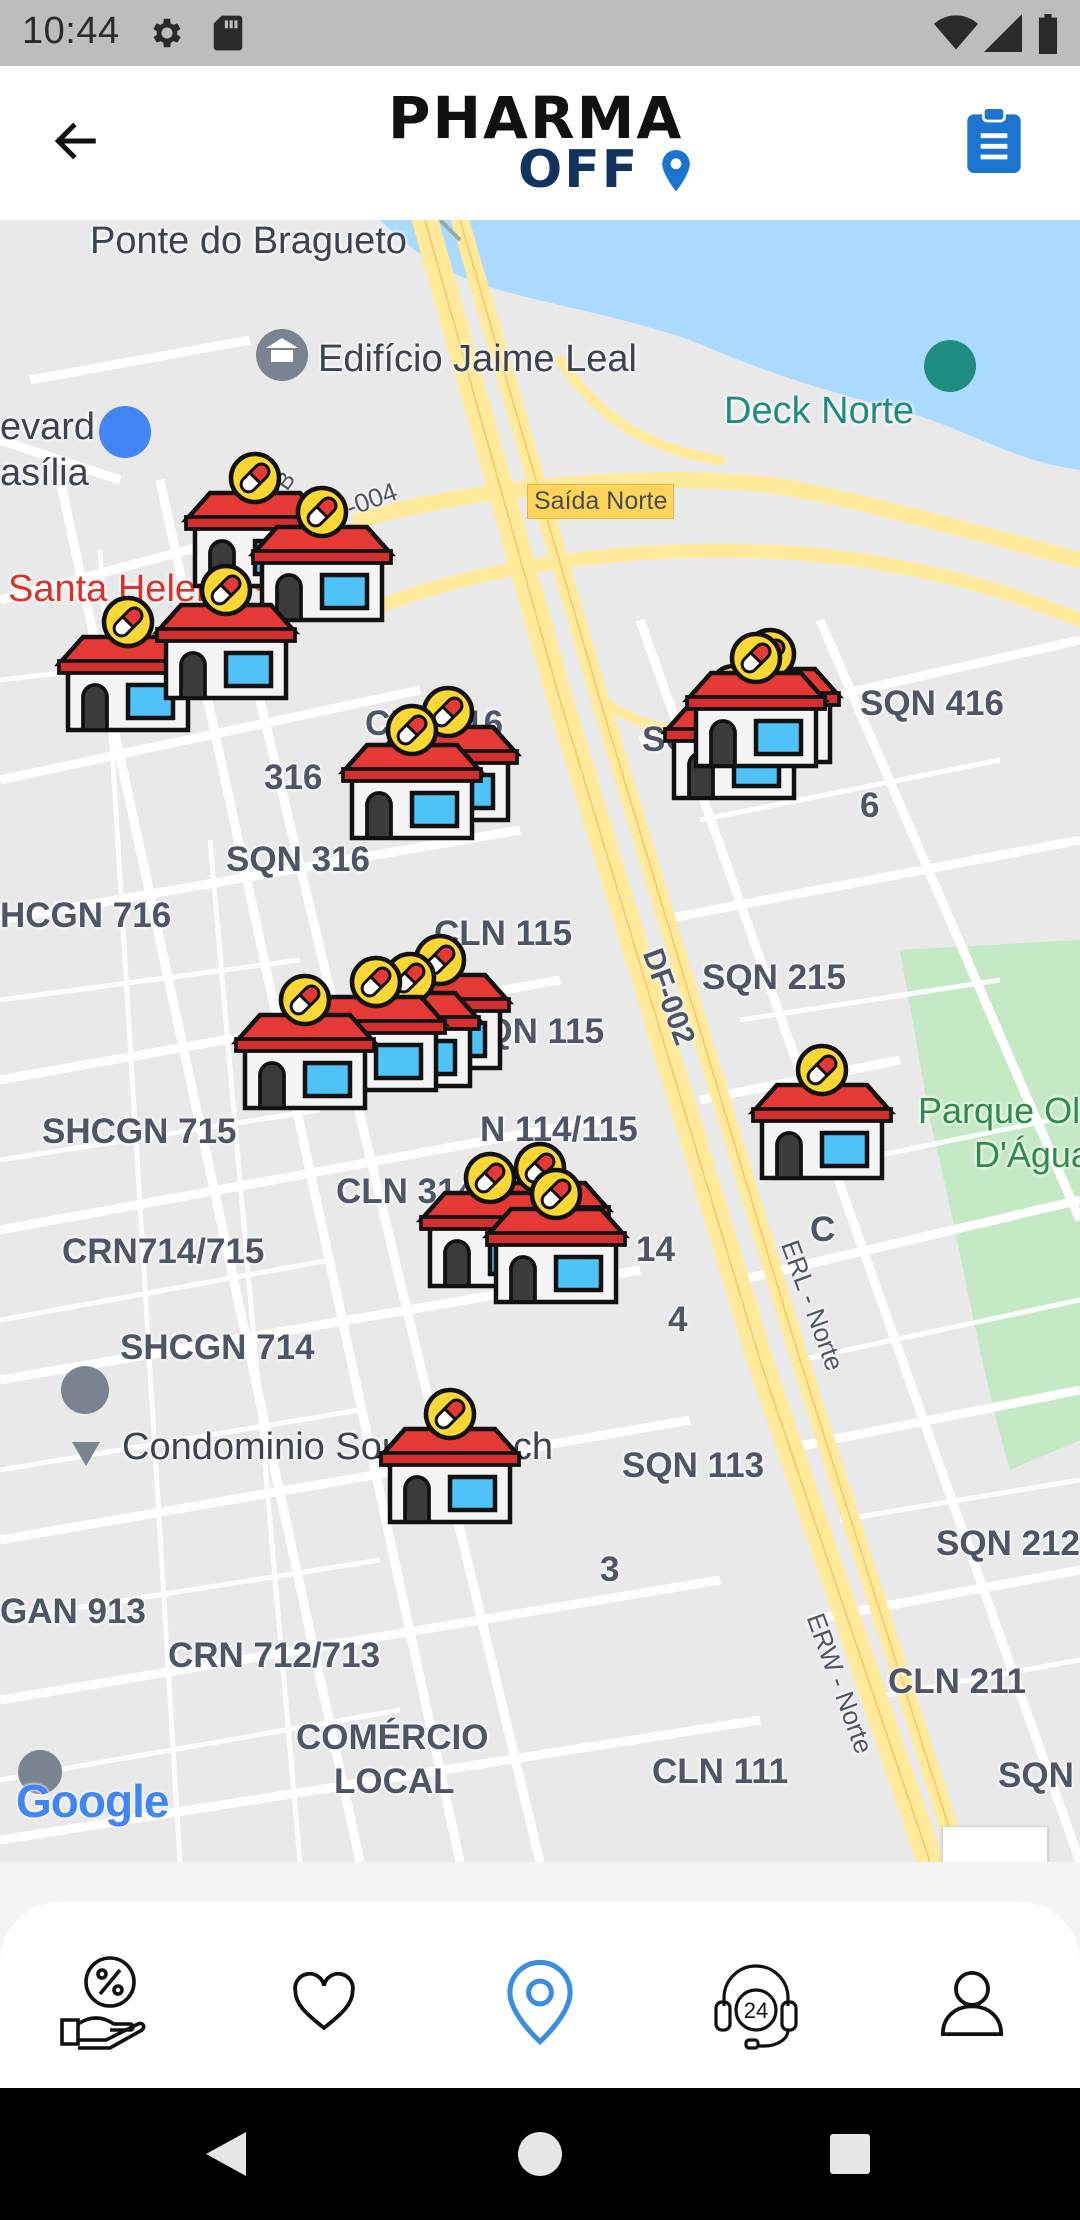  I want to click on nav-support: 24, so click(756, 2002).